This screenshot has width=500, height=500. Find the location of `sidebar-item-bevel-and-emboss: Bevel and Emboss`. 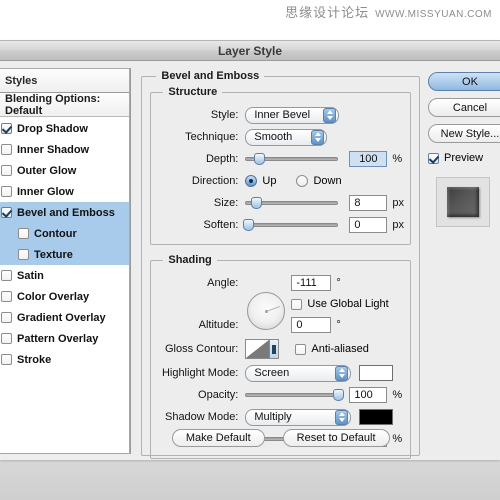

sidebar-item-bevel-and-emboss: Bevel and Emboss is located at coordinates (65, 212).